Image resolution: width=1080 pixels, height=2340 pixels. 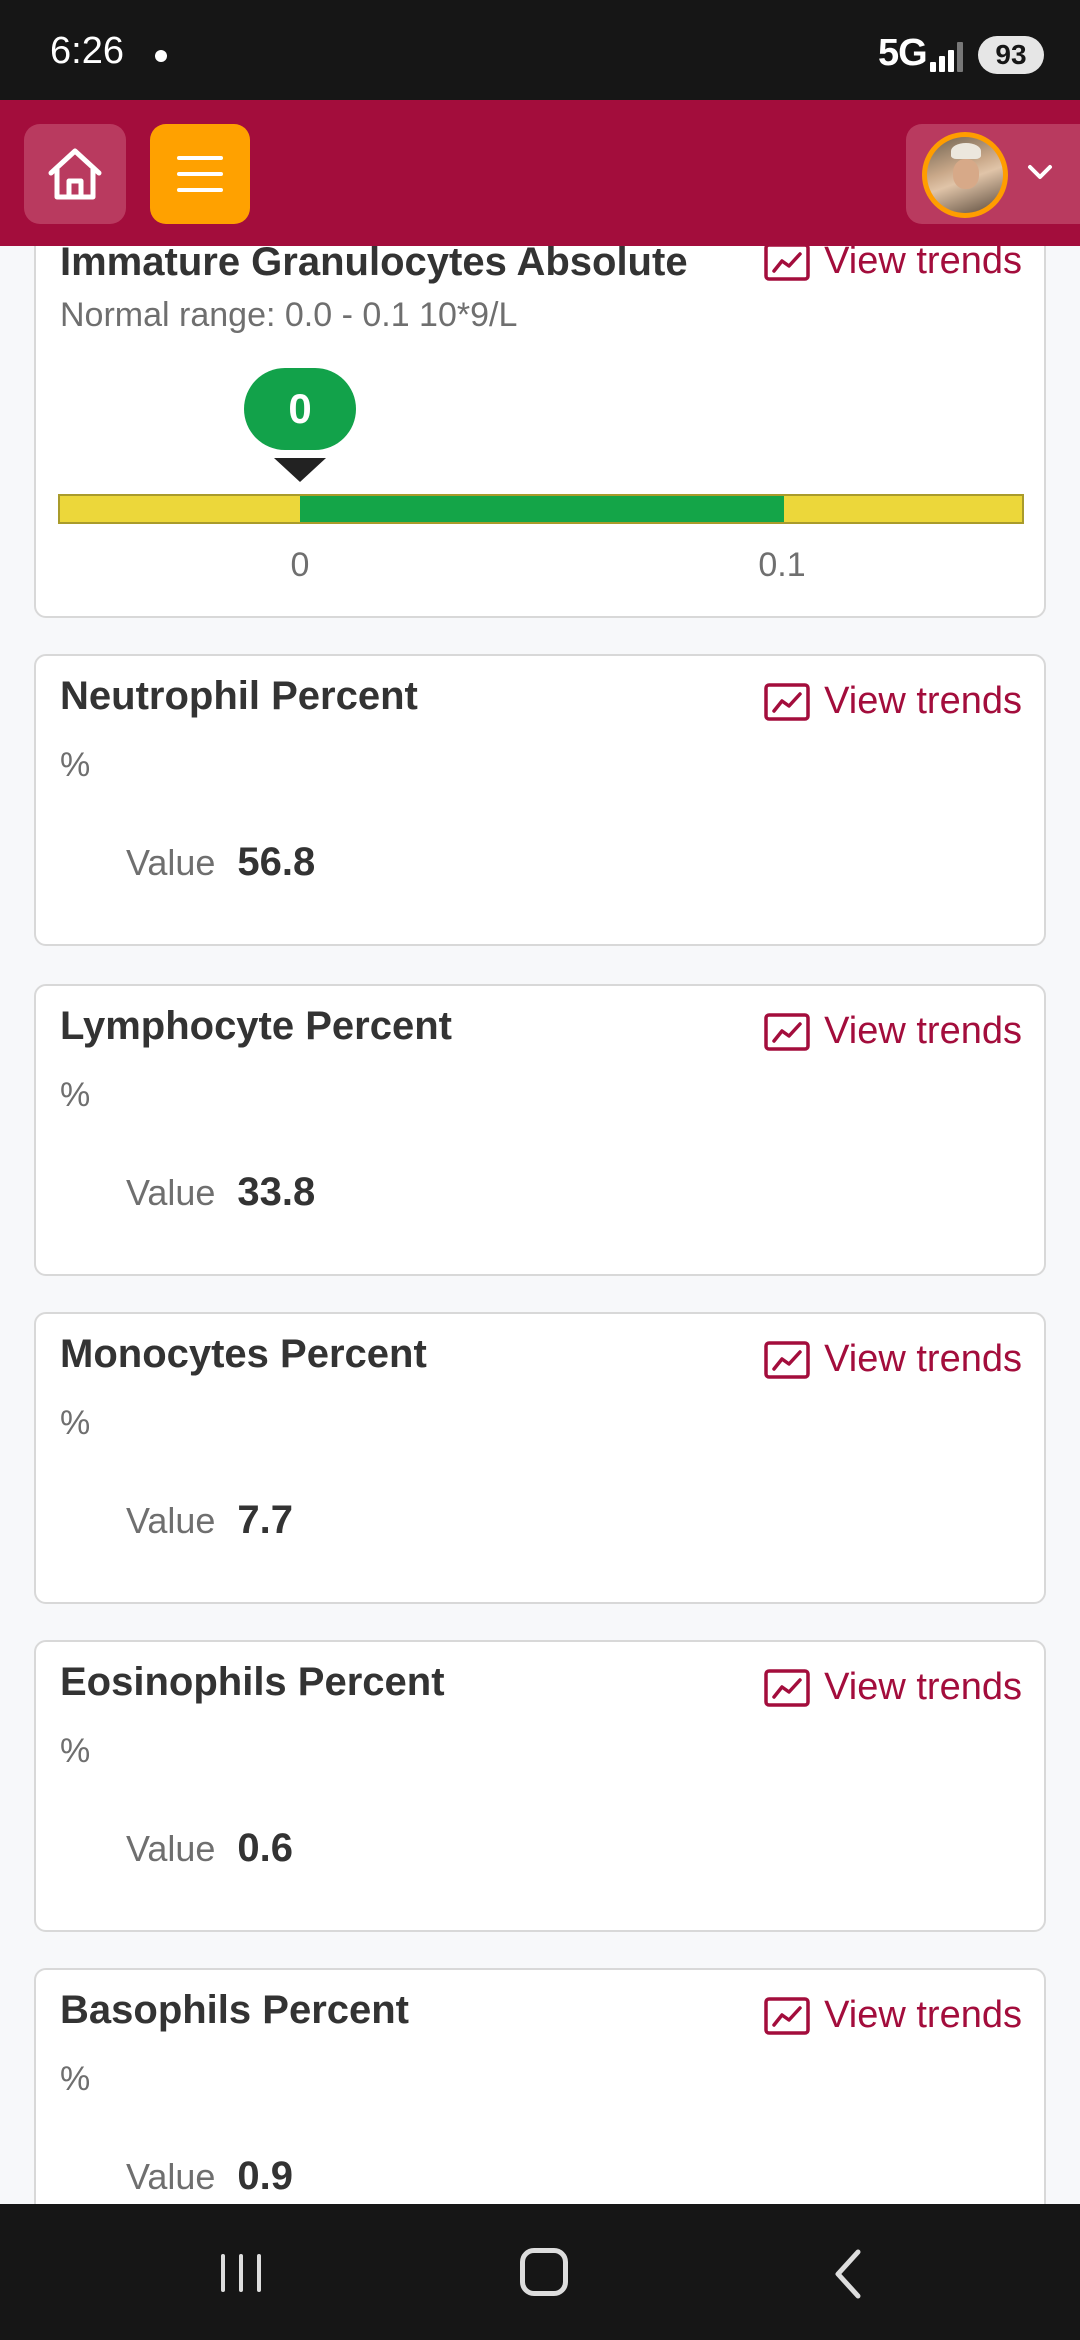 I want to click on result-value: 7.7, so click(x=265, y=1520).